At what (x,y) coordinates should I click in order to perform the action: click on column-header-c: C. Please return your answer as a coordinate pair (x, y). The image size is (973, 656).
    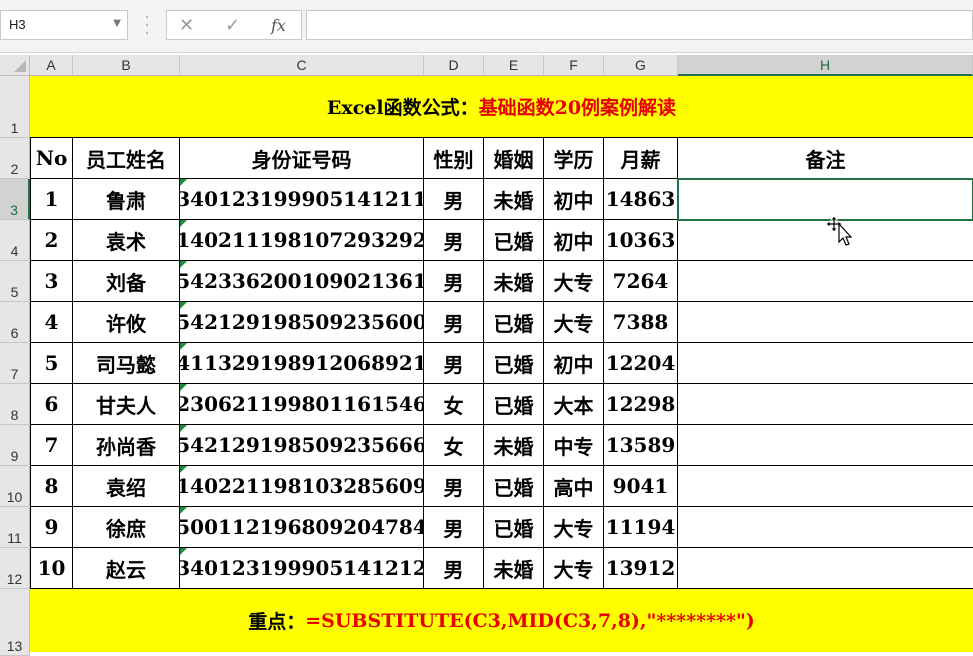
    Looking at the image, I should click on (302, 65).